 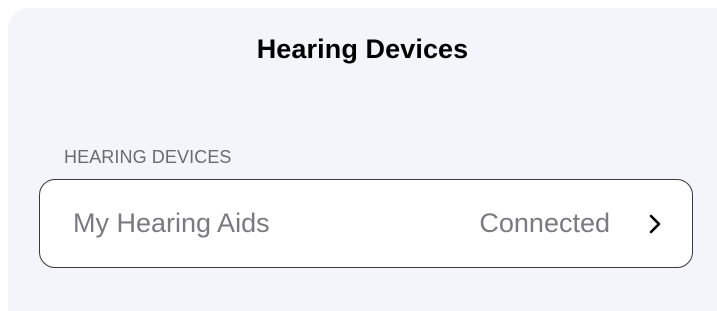 What do you see at coordinates (655, 224) in the screenshot?
I see `chevron-right-icon` at bounding box center [655, 224].